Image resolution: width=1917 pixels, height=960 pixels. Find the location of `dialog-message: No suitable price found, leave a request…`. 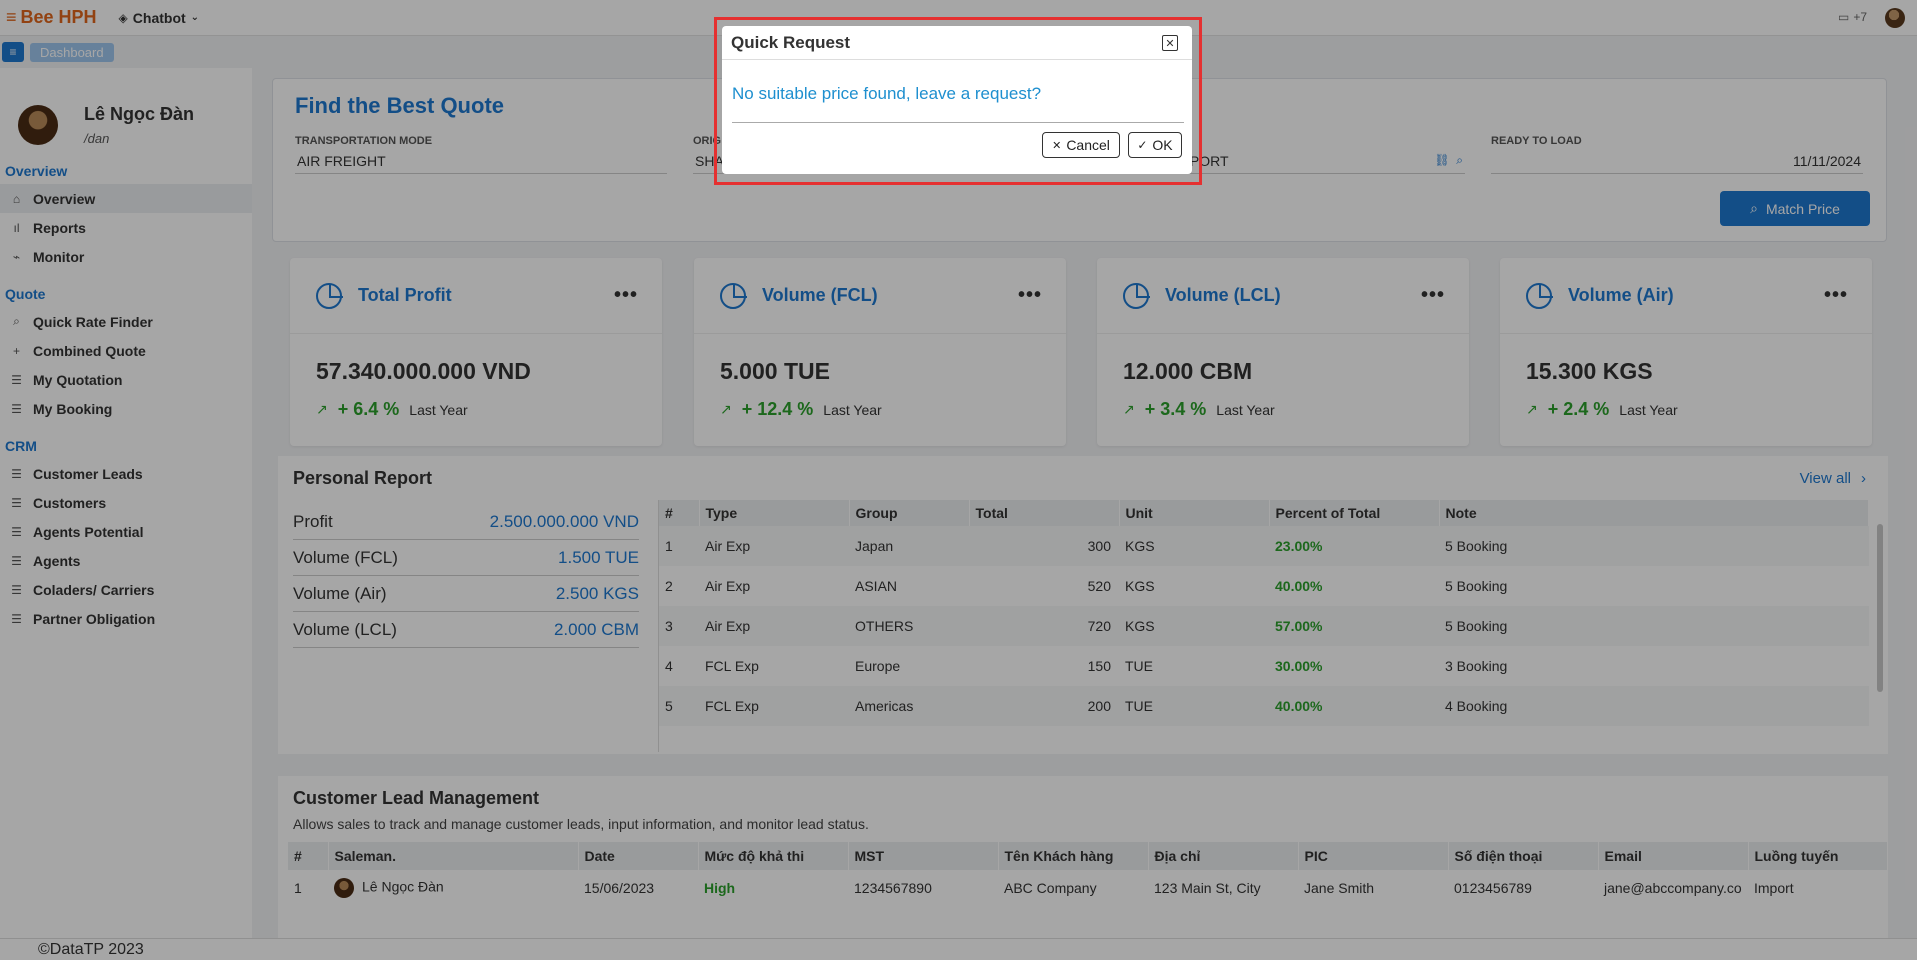

dialog-message: No suitable price found, leave a request… is located at coordinates (887, 93).